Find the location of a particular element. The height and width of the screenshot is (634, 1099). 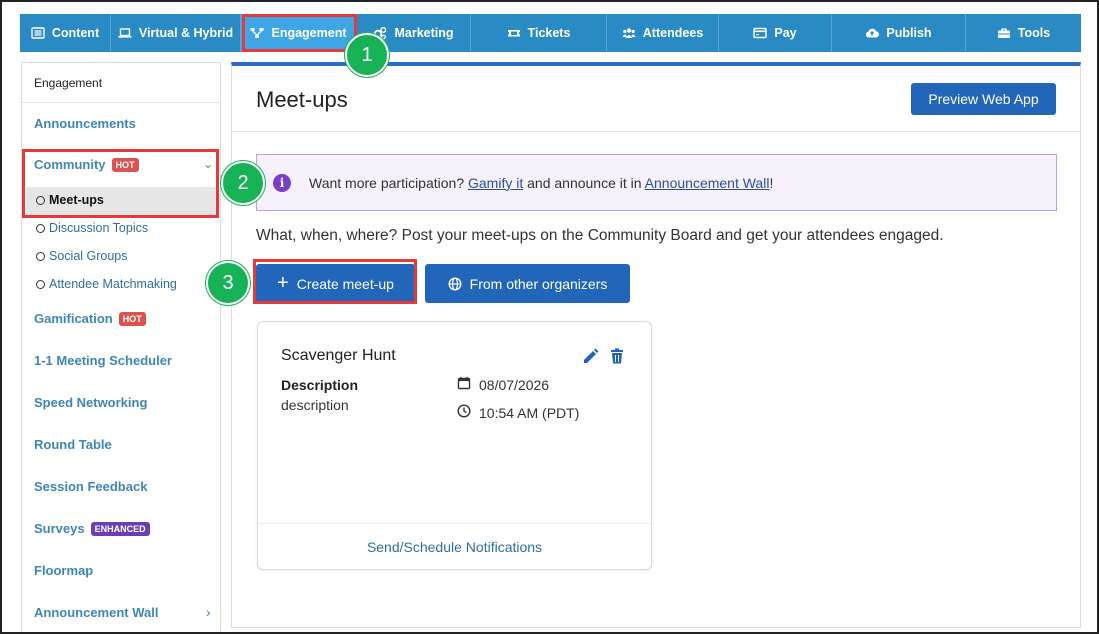

send-notifications-link: Send/Schedule Notifications is located at coordinates (454, 546).